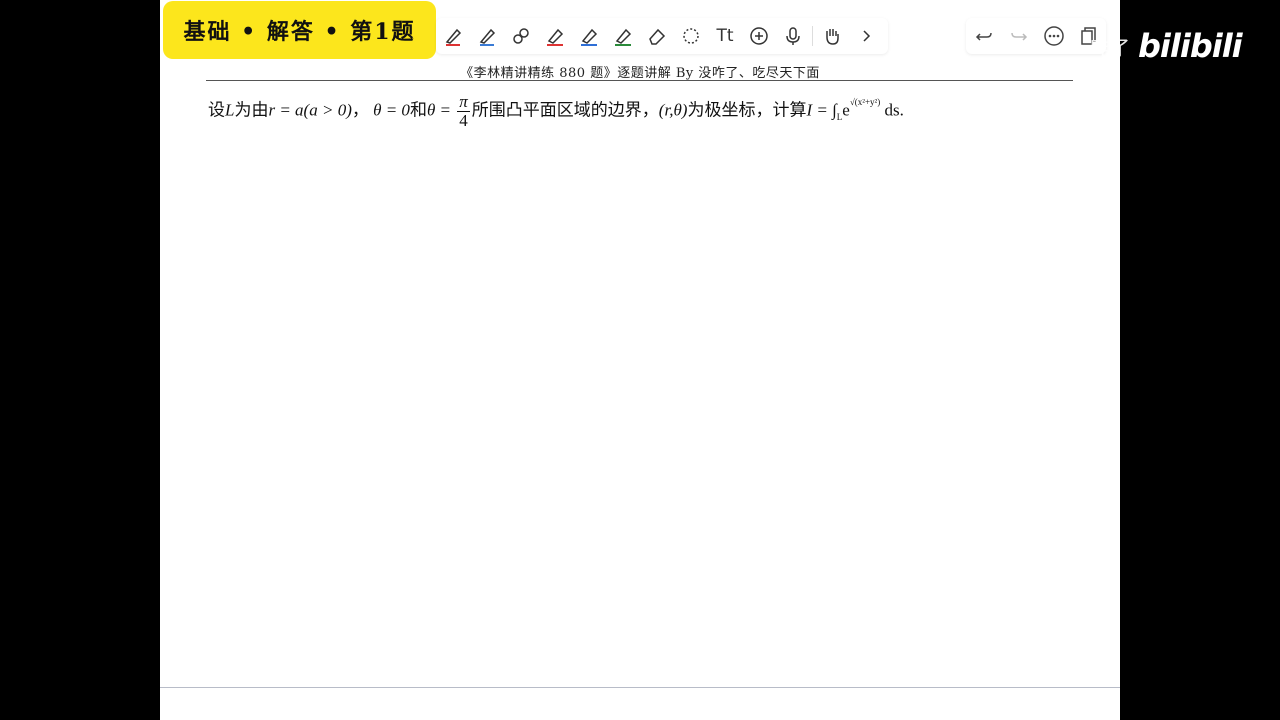 This screenshot has height=720, width=1280. I want to click on highlighter-blue-icon, so click(589, 36).